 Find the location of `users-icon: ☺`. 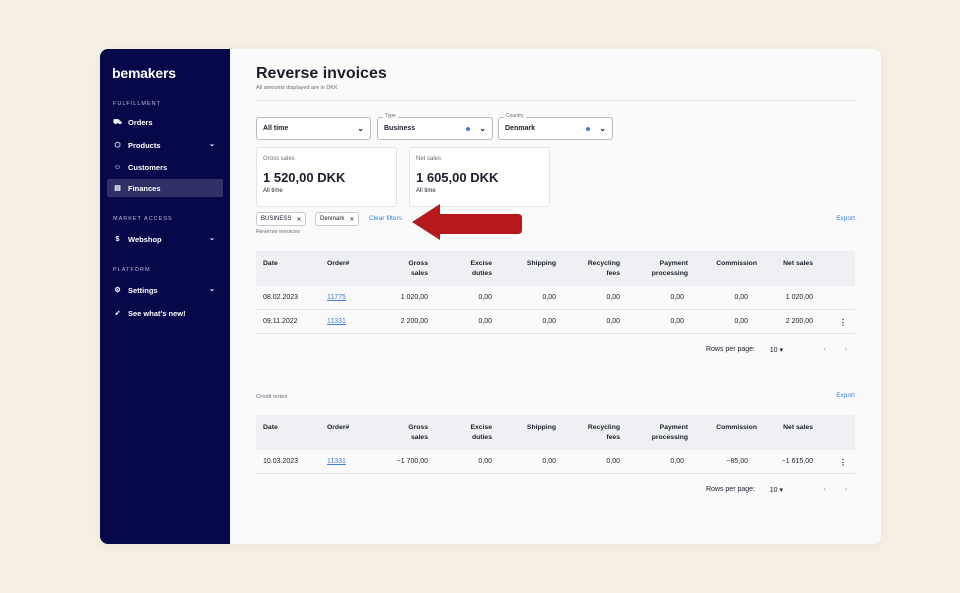

users-icon: ☺ is located at coordinates (117, 167).